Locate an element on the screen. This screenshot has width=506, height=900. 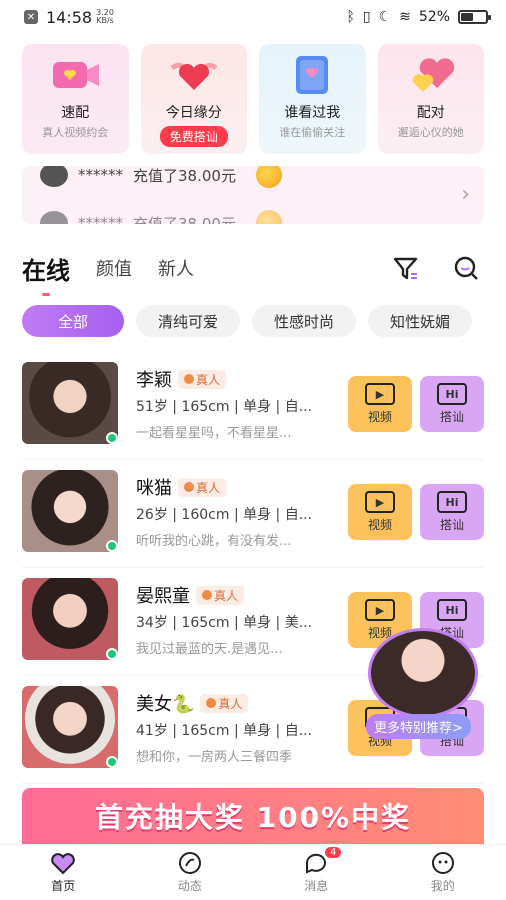
promo-banner: 首充抽大奖 100%中奖 is located at coordinates (253, 816).